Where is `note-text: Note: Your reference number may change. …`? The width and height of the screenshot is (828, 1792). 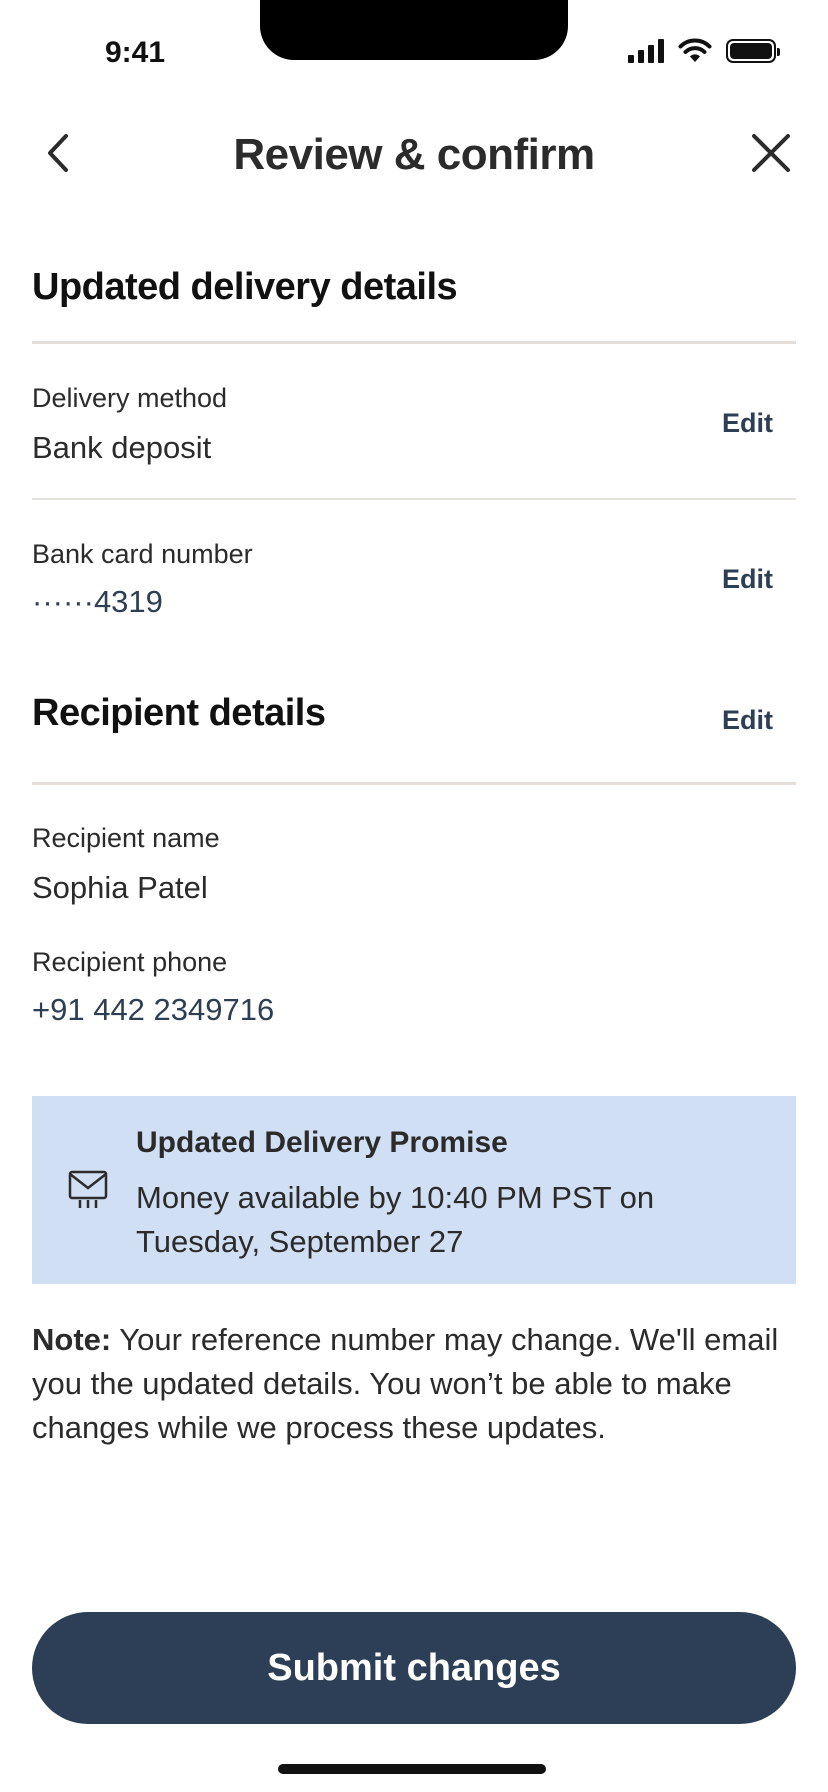 note-text: Note: Your reference number may change. … is located at coordinates (417, 1384).